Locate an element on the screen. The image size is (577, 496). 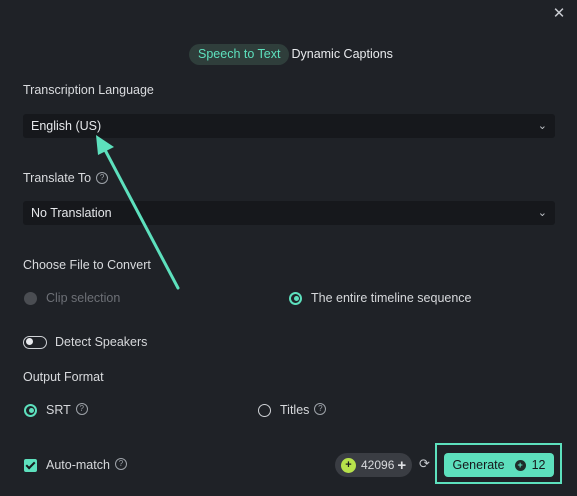
entire-timeline-radio is located at coordinates (295, 298).